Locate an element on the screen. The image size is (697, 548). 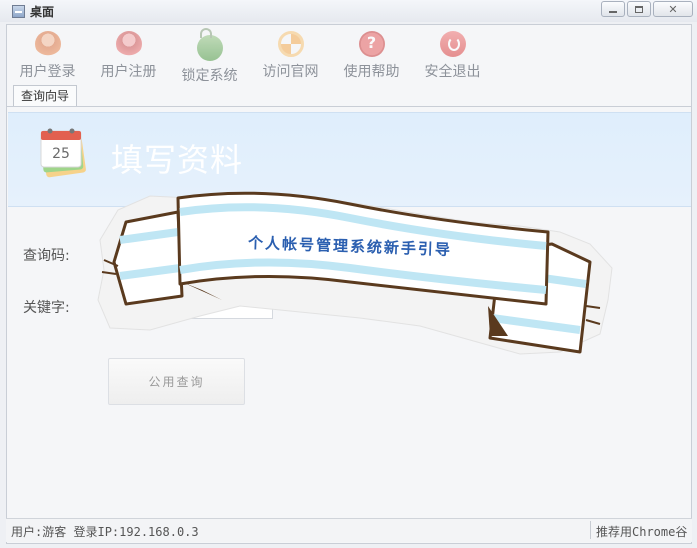
title-bar: 桌面 ✕ is located at coordinates (348, 11).